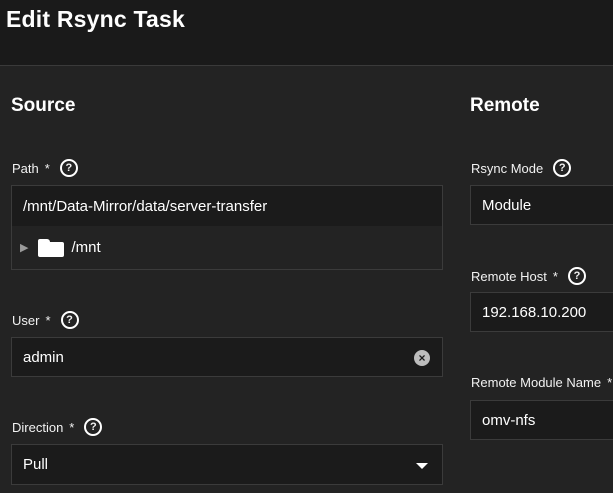 Image resolution: width=613 pixels, height=493 pixels. I want to click on path-input: /mnt/Data-Mirror/data/server-transfer, so click(227, 206).